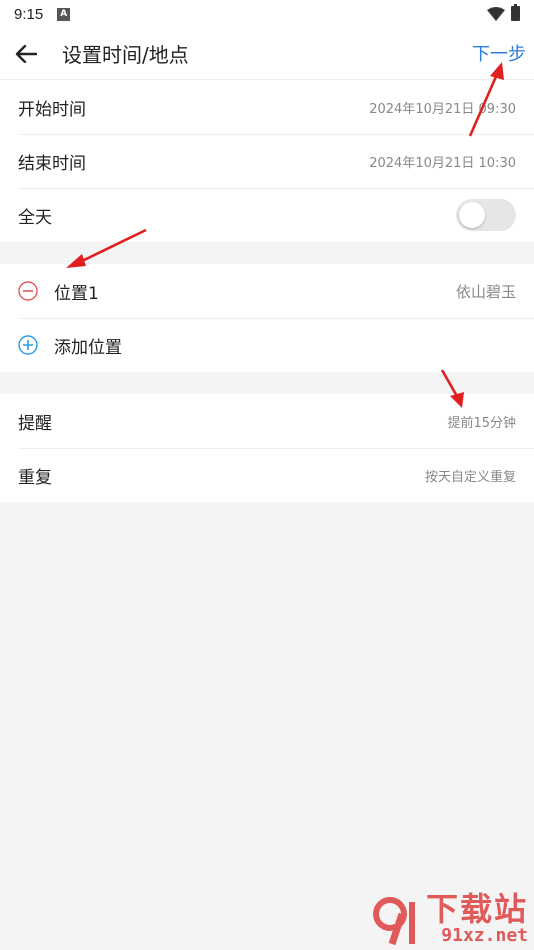  I want to click on watermark-text: 下载站 91xz.net, so click(477, 919).